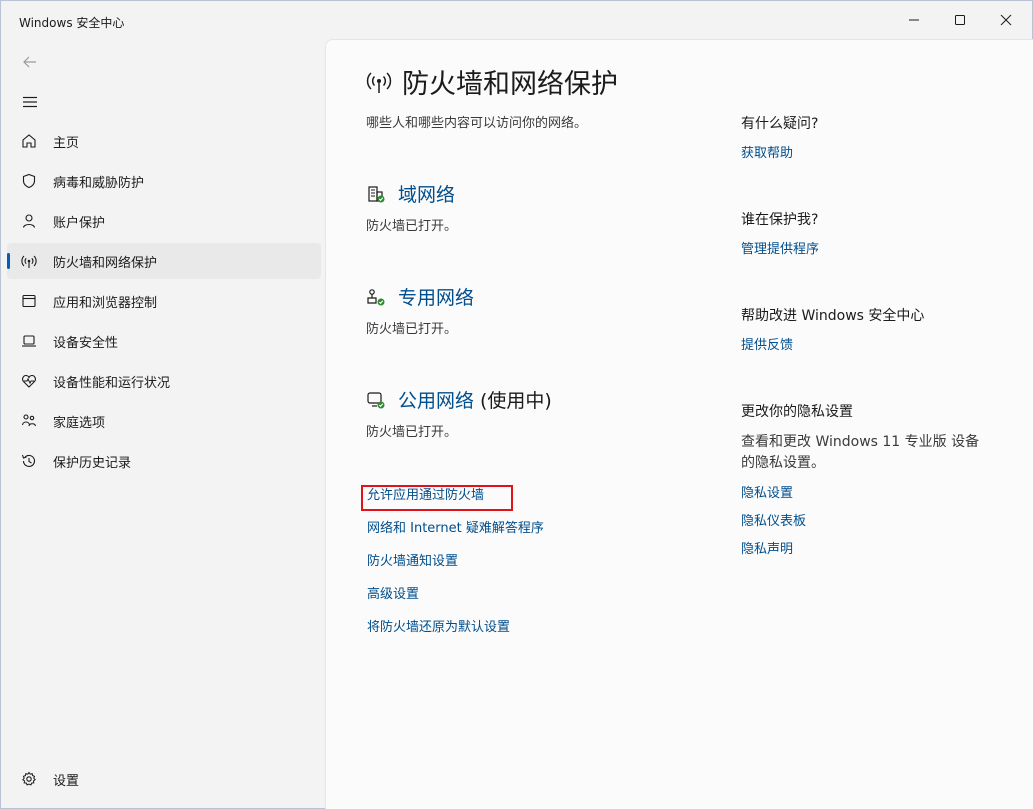 The height and width of the screenshot is (809, 1033). What do you see at coordinates (29, 421) in the screenshot?
I see `family-icon` at bounding box center [29, 421].